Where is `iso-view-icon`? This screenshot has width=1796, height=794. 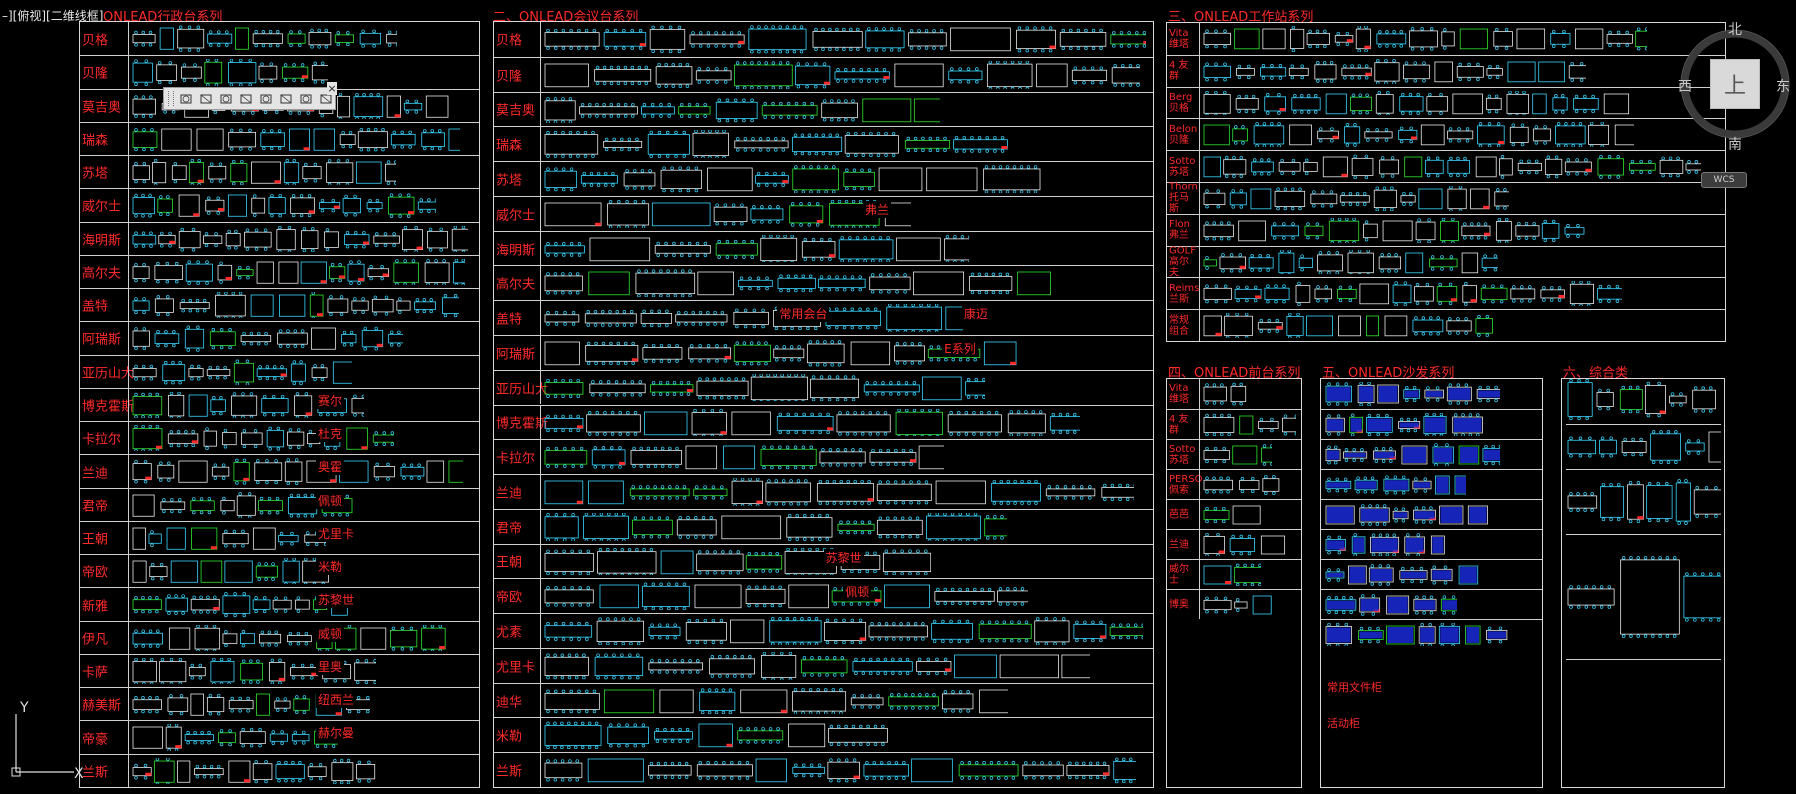 iso-view-icon is located at coordinates (306, 99).